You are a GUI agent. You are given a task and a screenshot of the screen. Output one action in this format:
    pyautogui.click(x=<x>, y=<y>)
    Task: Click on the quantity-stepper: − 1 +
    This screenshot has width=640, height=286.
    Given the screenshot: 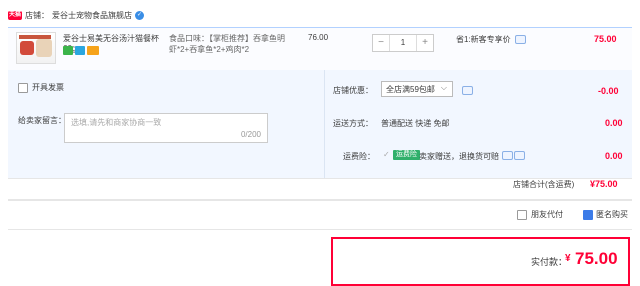 What is the action you would take?
    pyautogui.click(x=403, y=43)
    